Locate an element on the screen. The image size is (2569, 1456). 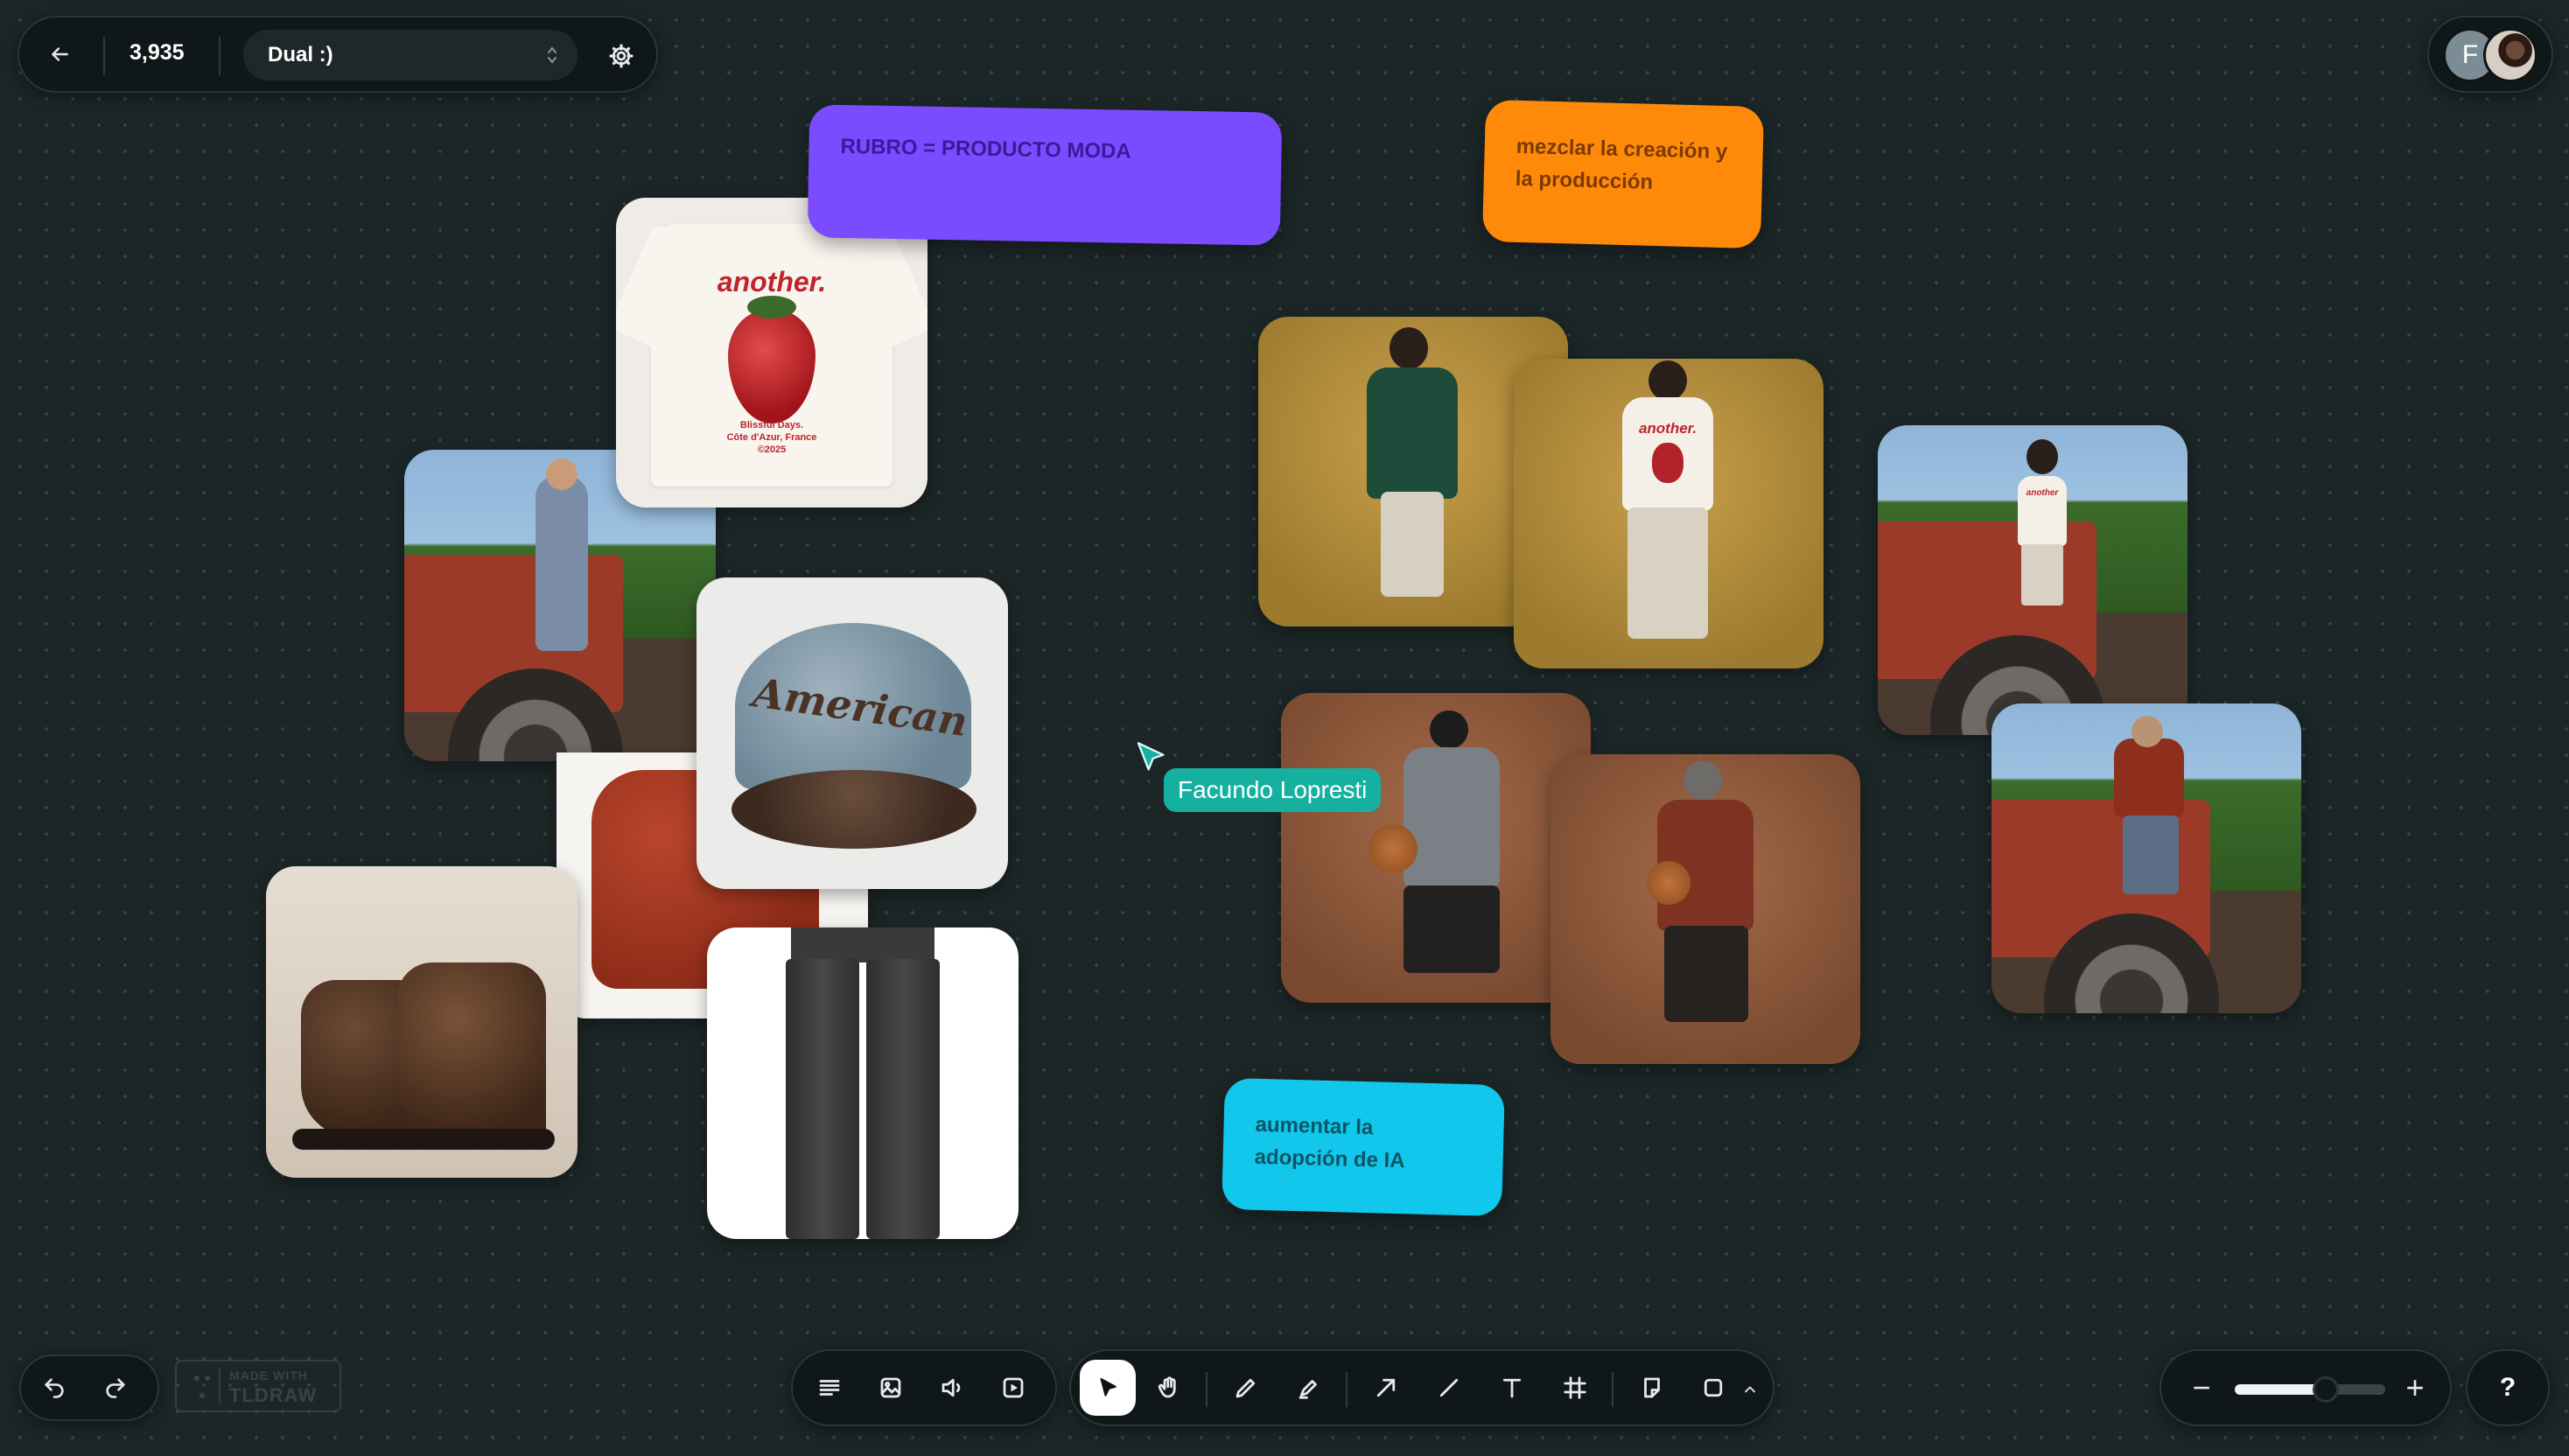
text-icon is located at coordinates (1512, 1388).